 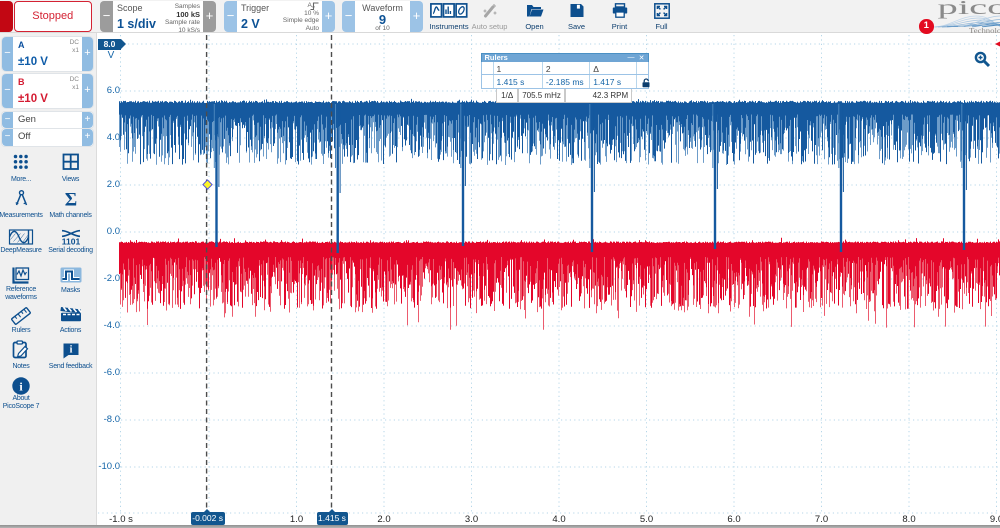 What do you see at coordinates (70, 198) in the screenshot?
I see `svg-text: Σ` at bounding box center [70, 198].